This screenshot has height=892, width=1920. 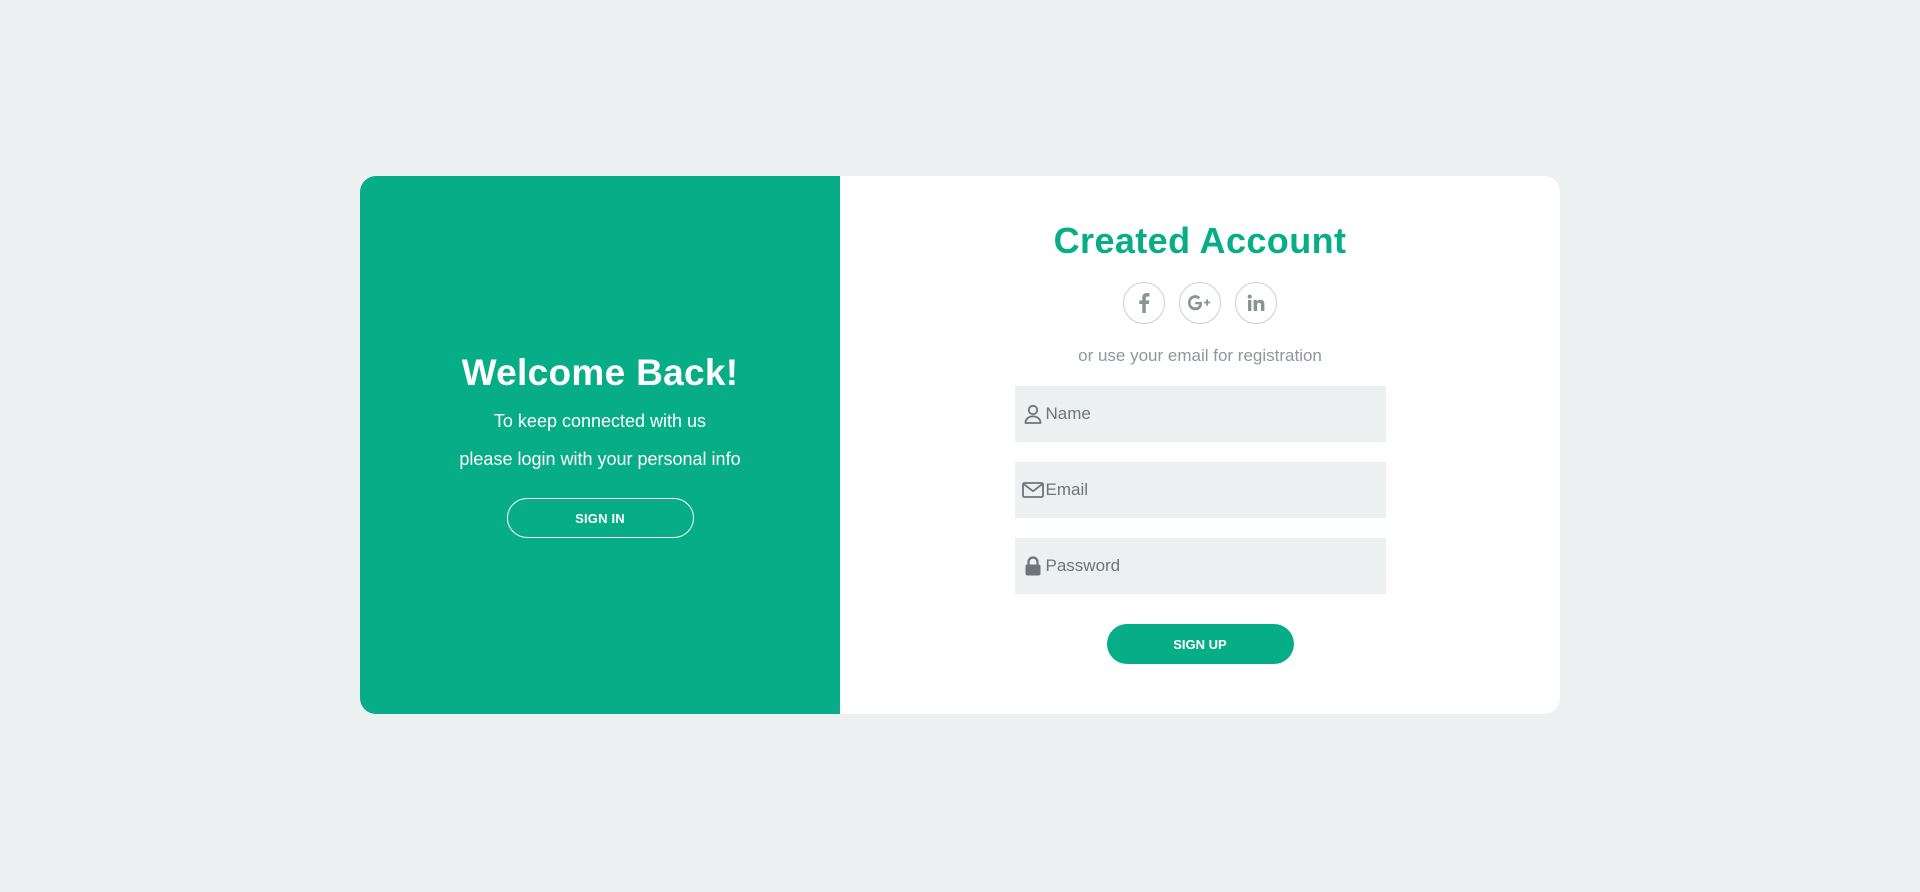 I want to click on envelope-icon, so click(x=1032, y=490).